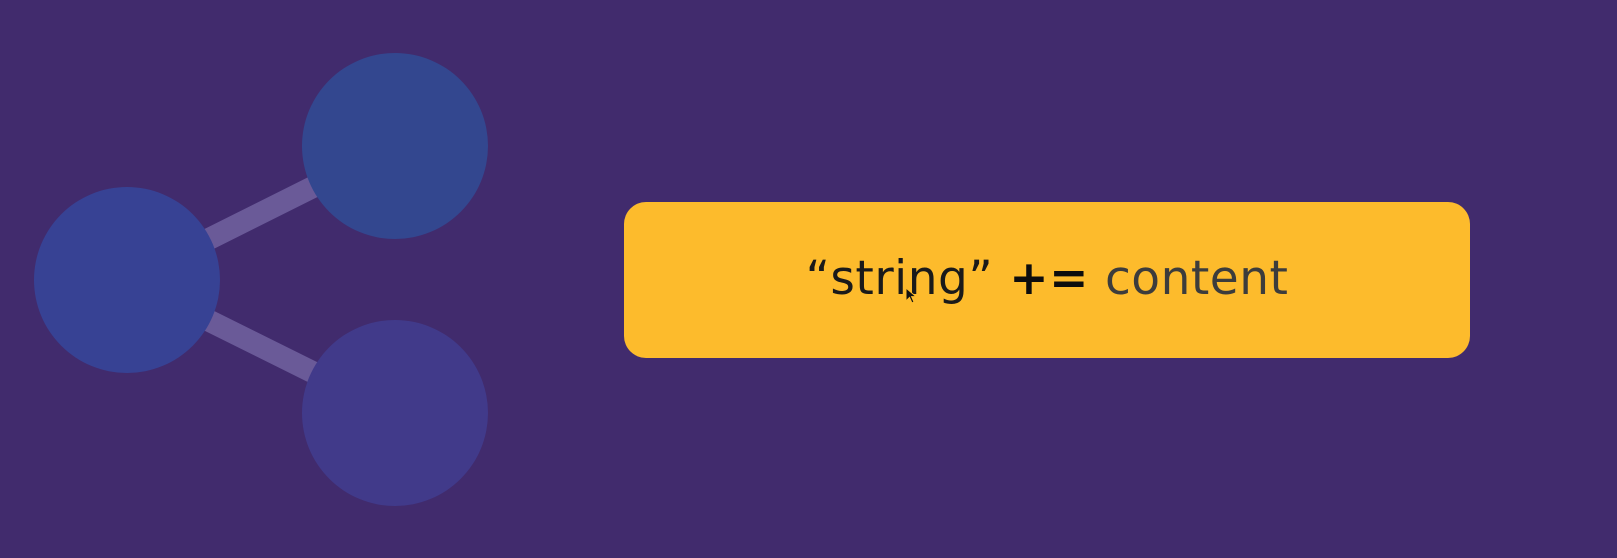  I want to click on expression-text: “string” += content, so click(1047, 278).